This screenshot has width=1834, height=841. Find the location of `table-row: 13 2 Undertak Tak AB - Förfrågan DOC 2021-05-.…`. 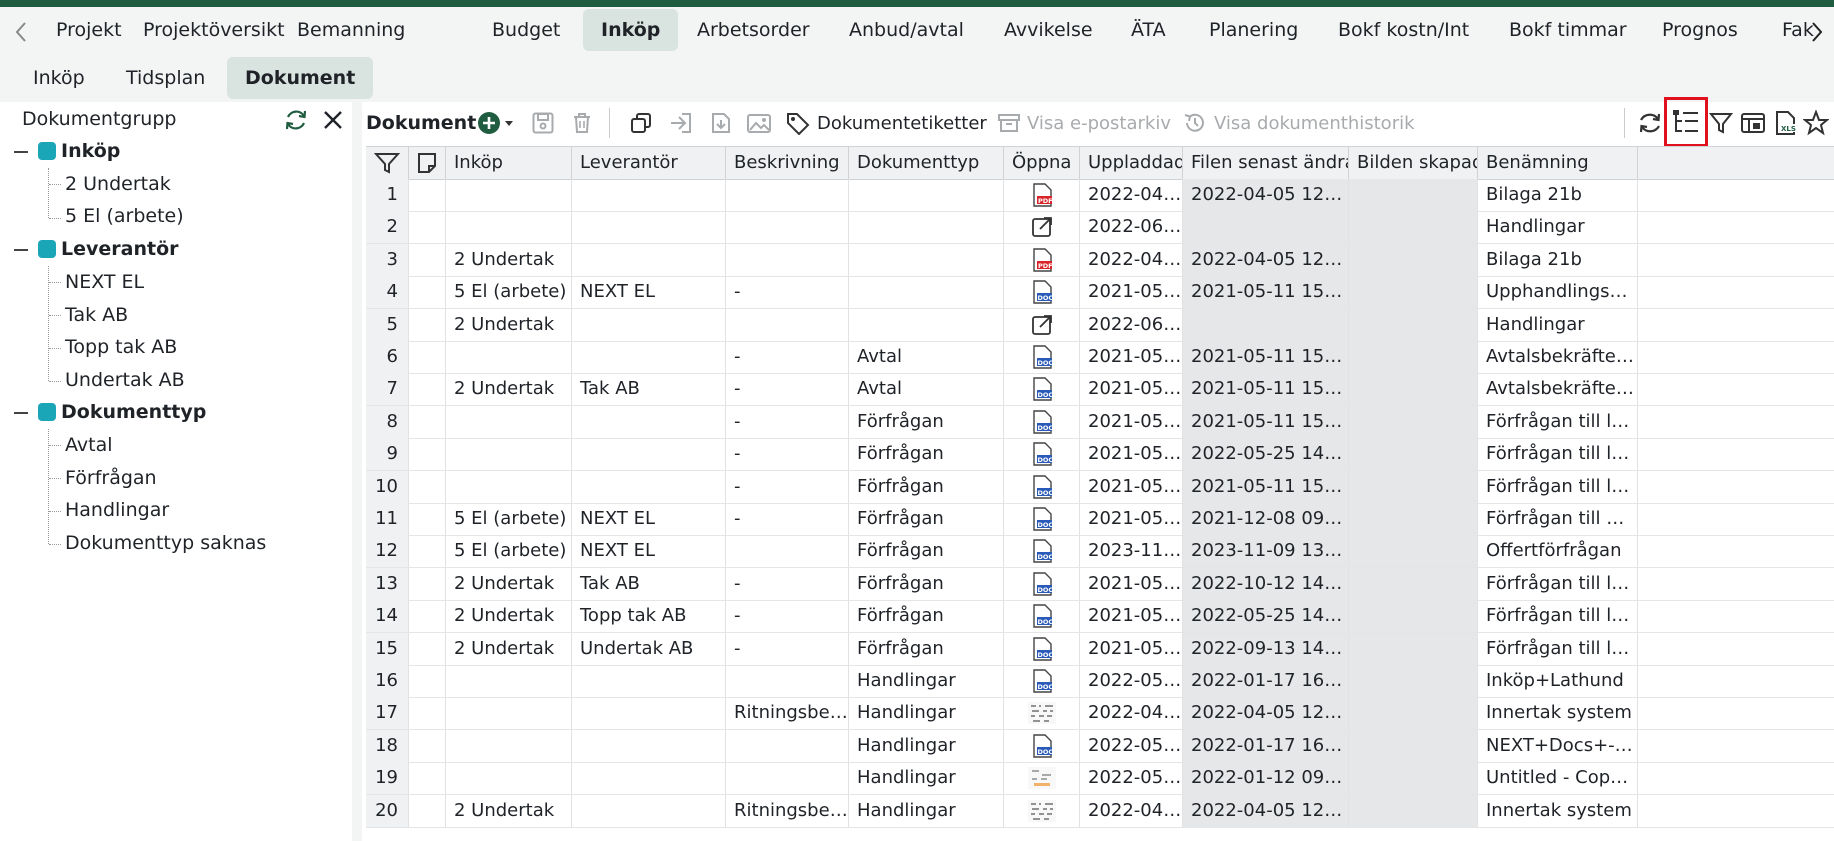

table-row: 13 2 Undertak Tak AB - Förfrågan DOC 2021-05-.… is located at coordinates (1100, 584).